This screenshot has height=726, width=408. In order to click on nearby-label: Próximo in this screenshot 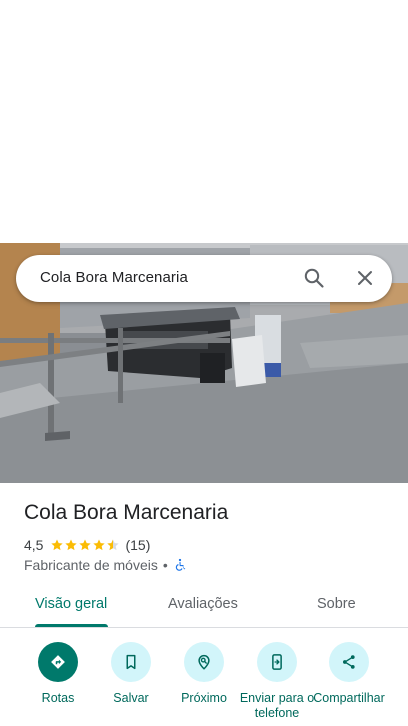, I will do `click(204, 698)`.